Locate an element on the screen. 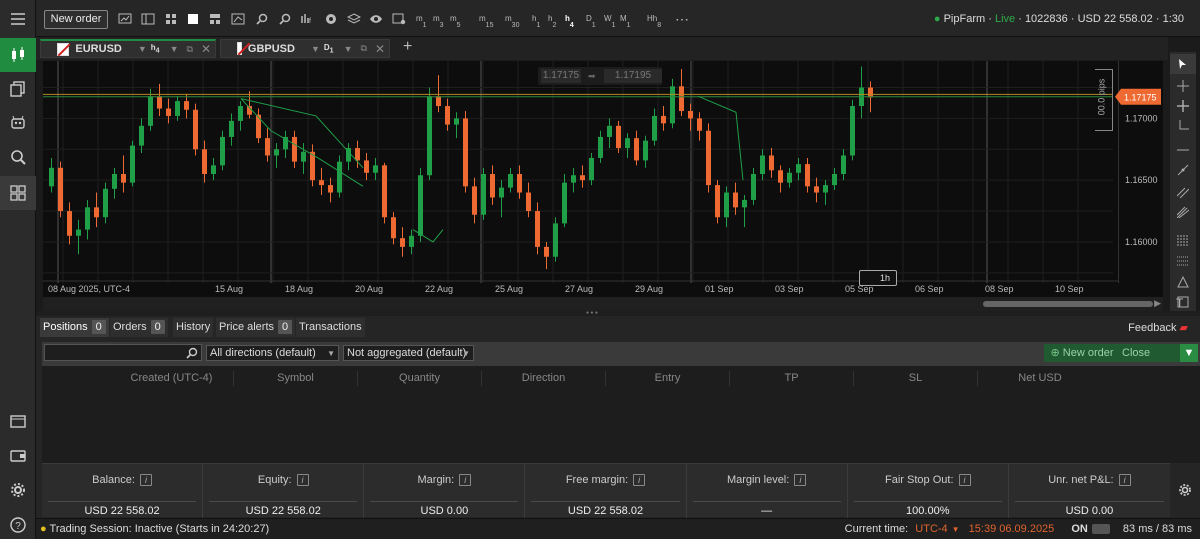  timeframe-m30: m30 is located at coordinates (512, 21).